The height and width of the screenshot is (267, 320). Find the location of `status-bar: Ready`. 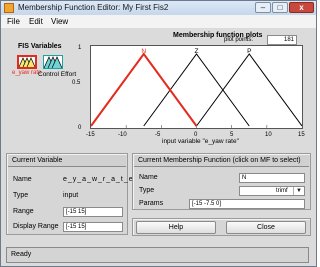

status-bar: Ready is located at coordinates (157, 255).